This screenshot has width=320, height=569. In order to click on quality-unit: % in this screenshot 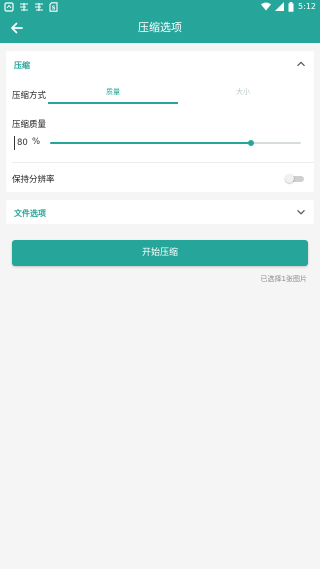, I will do `click(36, 142)`.